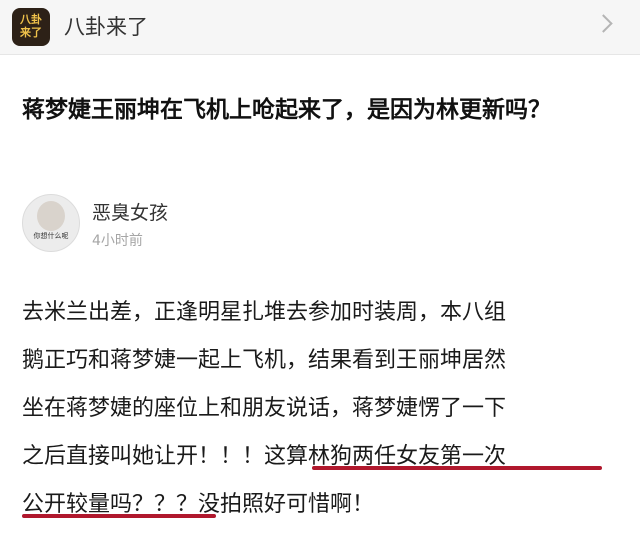  I want to click on topic-avatar-text-2: 来了, so click(31, 32).